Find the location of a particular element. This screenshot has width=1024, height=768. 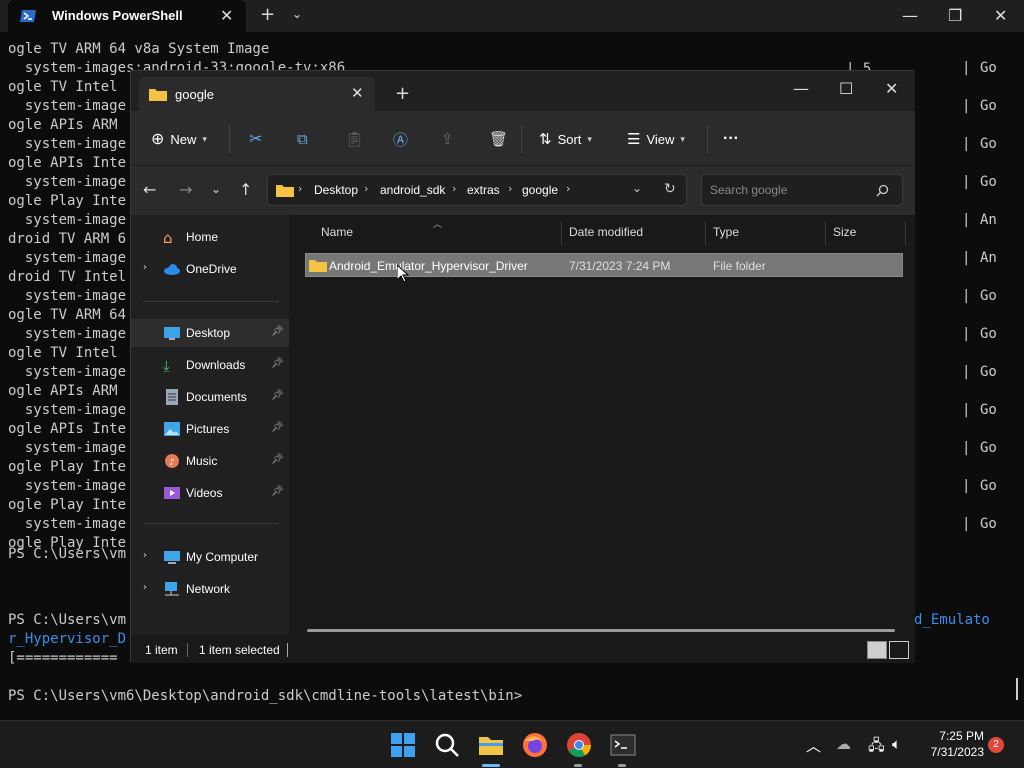

breadcrumb-extras: extras is located at coordinates (483, 190).